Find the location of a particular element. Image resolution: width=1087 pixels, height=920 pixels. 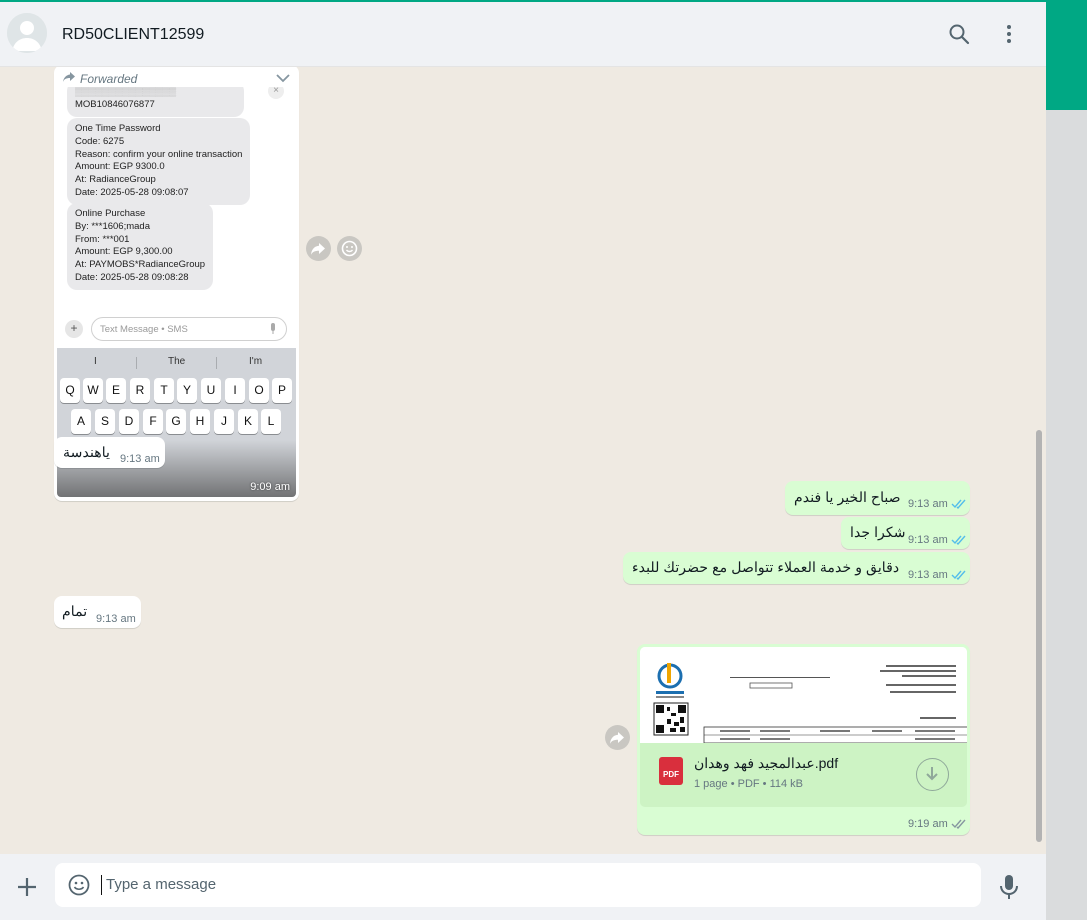

keyboard-key: A is located at coordinates (81, 421).